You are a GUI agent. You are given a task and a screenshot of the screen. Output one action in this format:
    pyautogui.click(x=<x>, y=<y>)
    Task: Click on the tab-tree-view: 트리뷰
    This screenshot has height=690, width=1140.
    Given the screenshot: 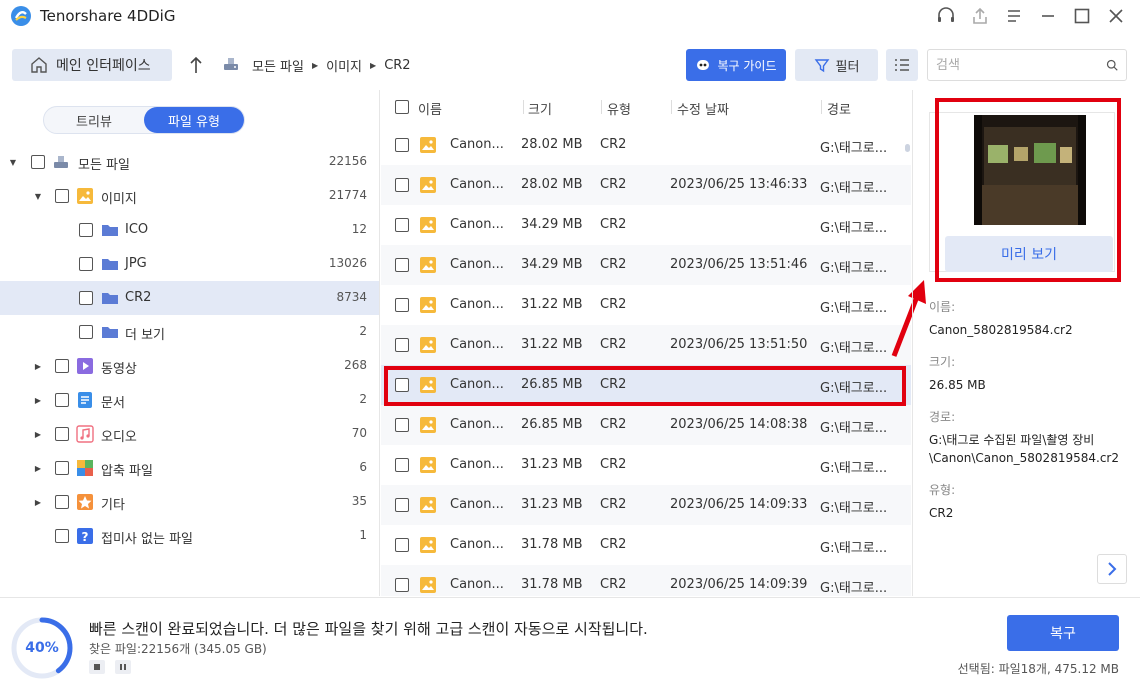 What is the action you would take?
    pyautogui.click(x=94, y=120)
    